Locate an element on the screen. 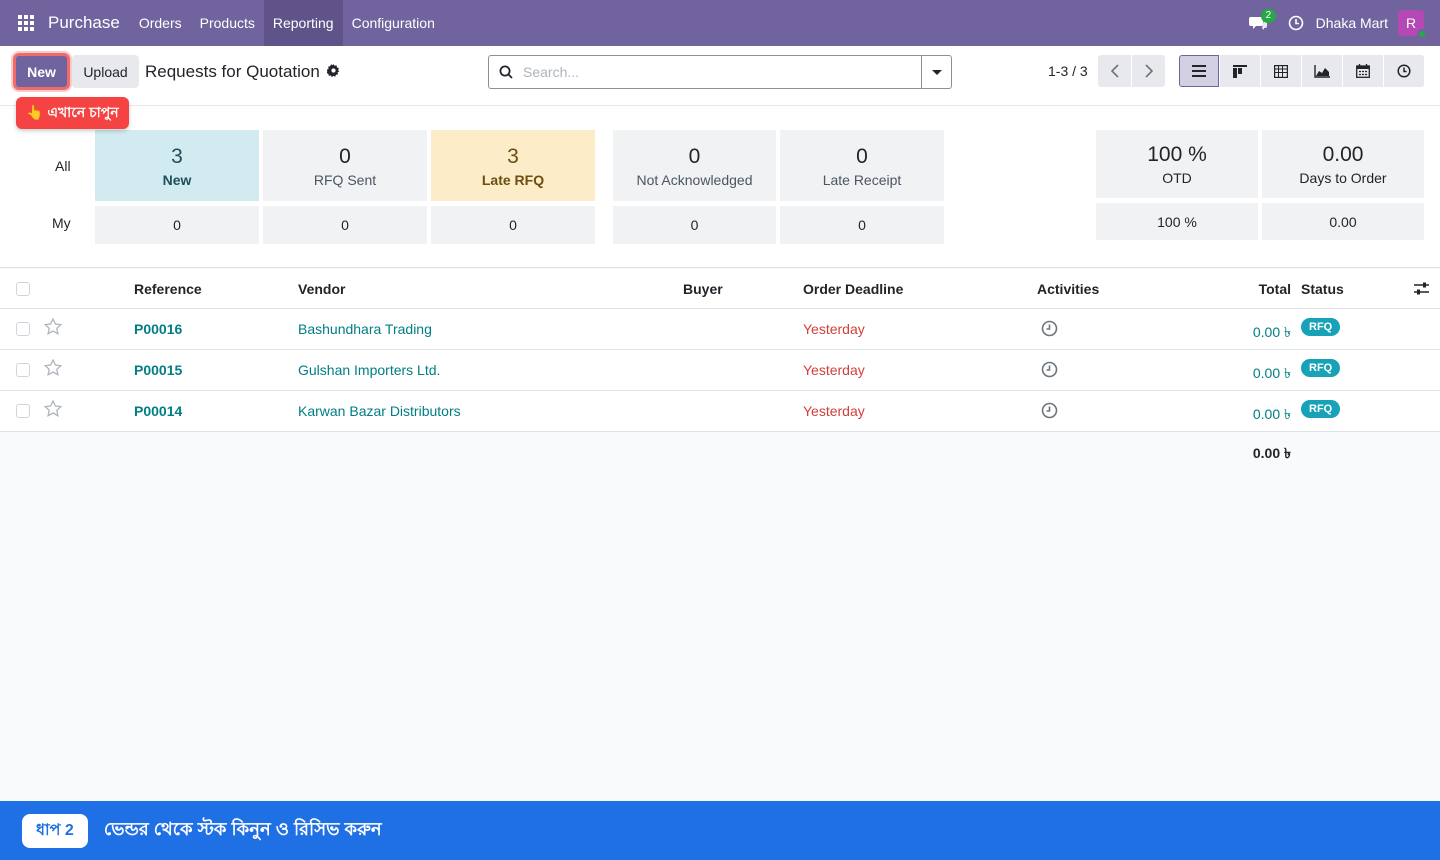 The width and height of the screenshot is (1440, 860). my-days-to-order-value: 0.00 is located at coordinates (1343, 221).